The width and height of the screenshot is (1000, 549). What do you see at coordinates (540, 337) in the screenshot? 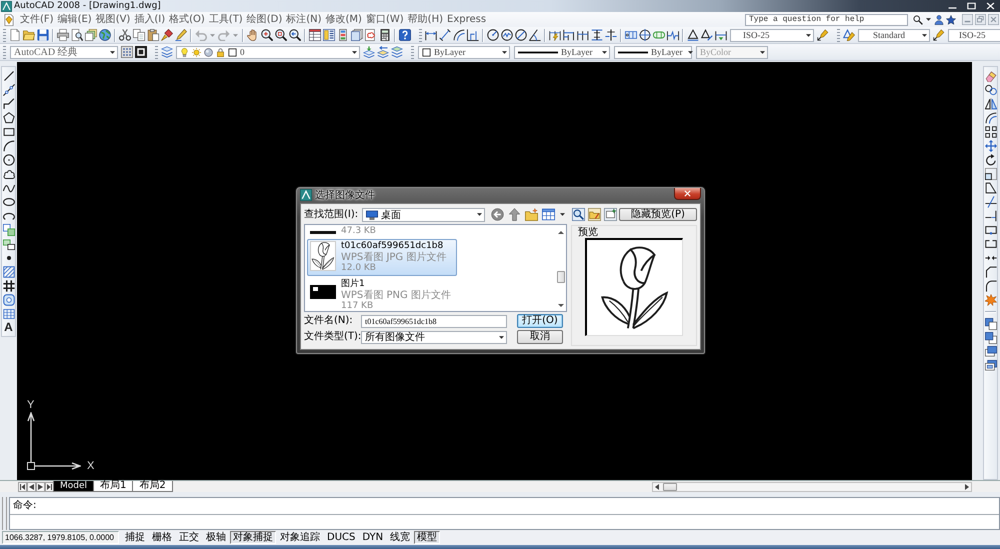
I see `cancel-button: 取消` at bounding box center [540, 337].